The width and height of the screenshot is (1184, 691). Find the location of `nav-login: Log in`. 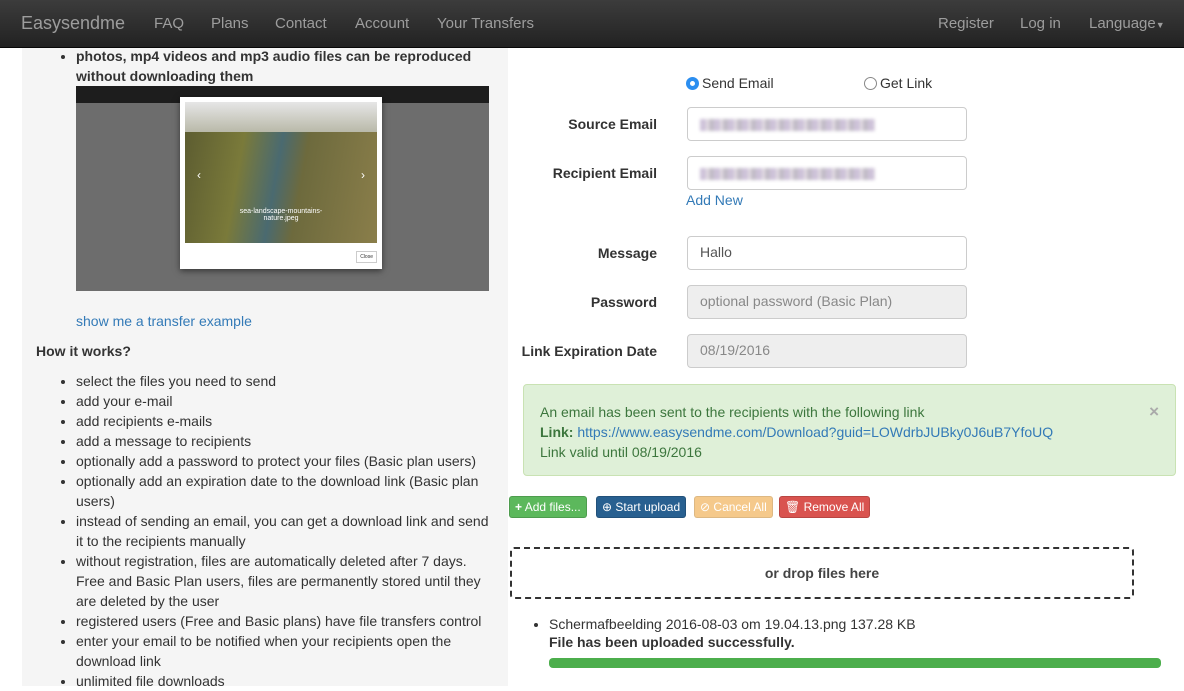

nav-login: Log in is located at coordinates (1040, 23).